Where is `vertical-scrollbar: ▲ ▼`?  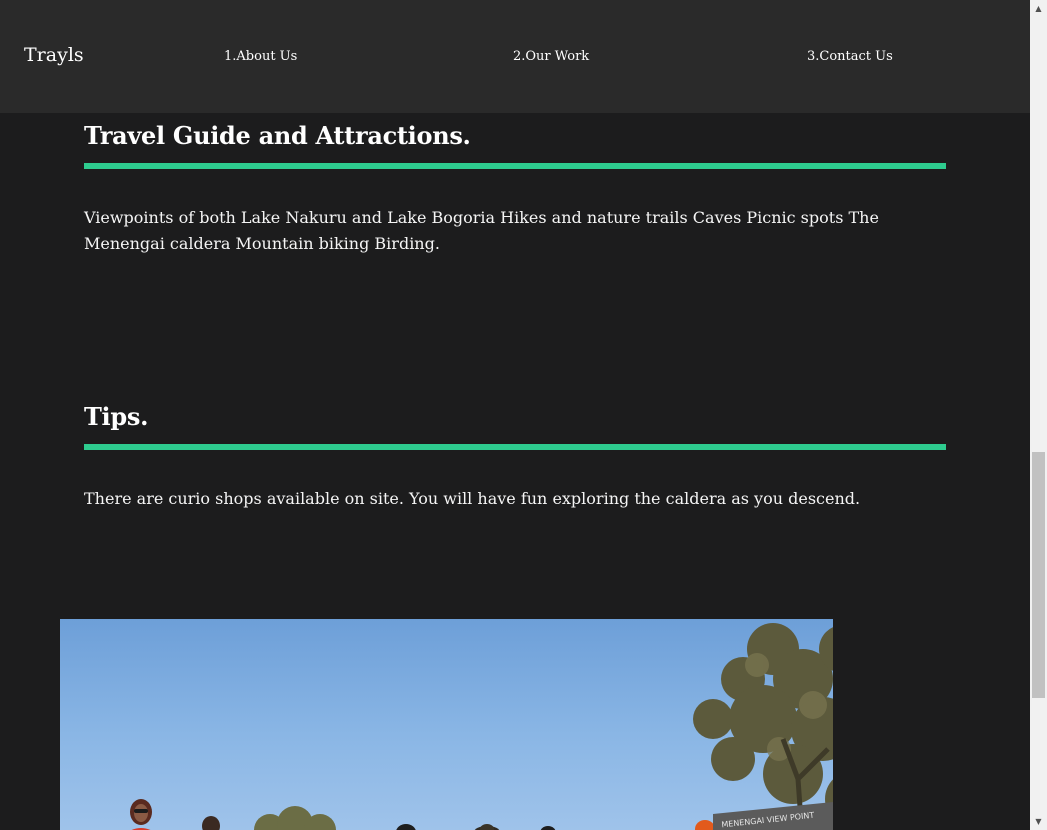 vertical-scrollbar: ▲ ▼ is located at coordinates (1038, 415).